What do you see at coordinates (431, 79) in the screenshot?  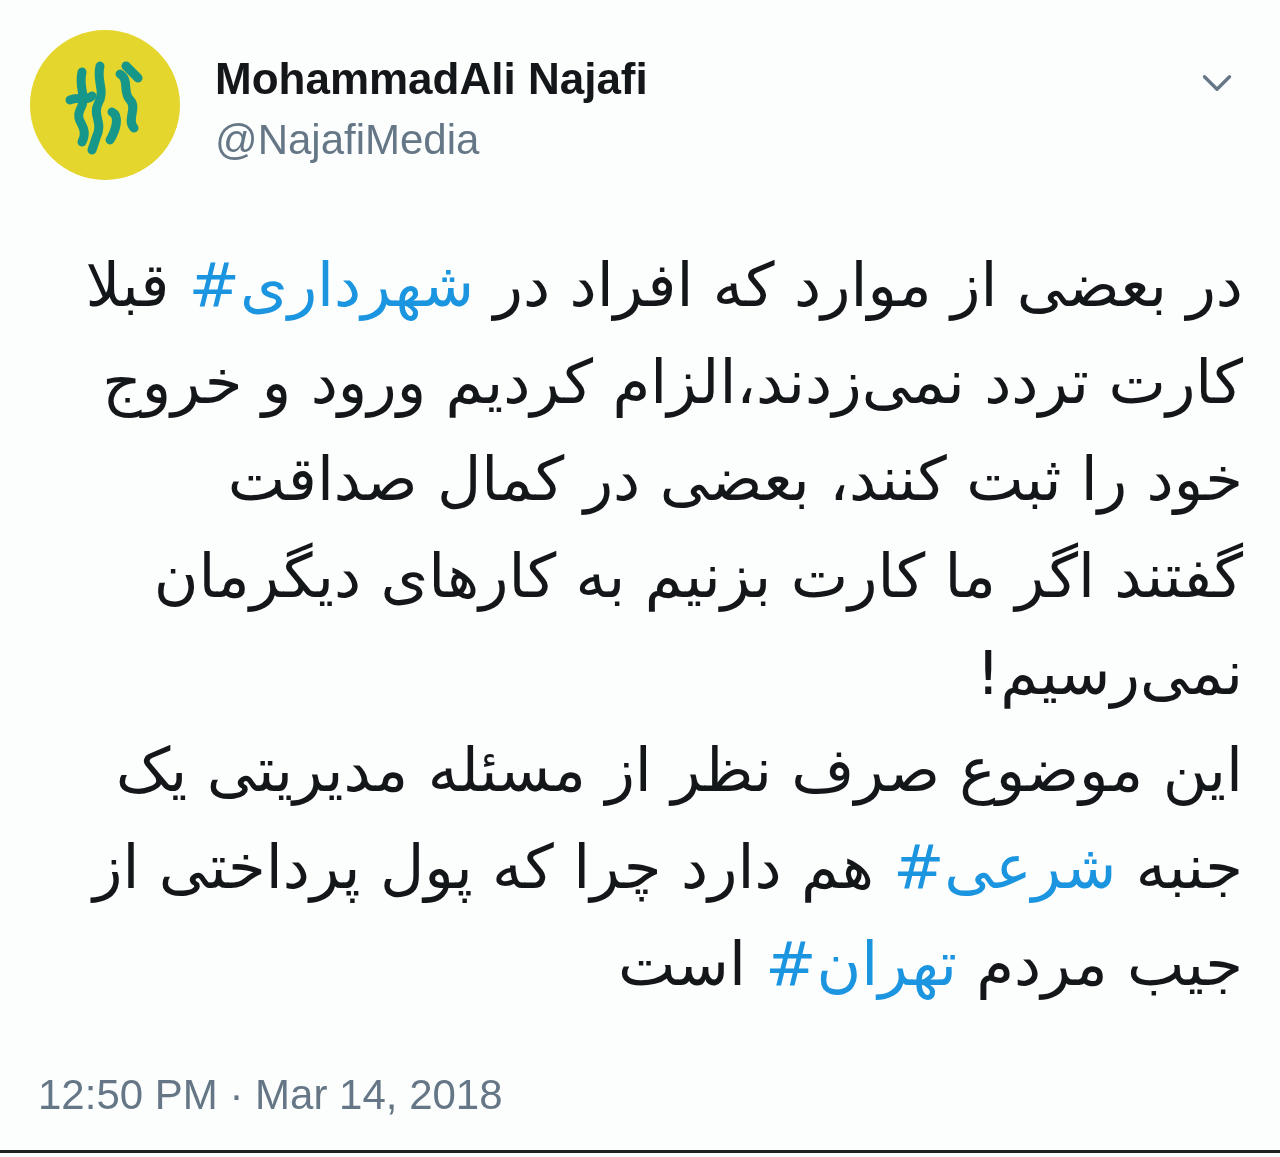 I see `author-name: MohammadAli Najafi` at bounding box center [431, 79].